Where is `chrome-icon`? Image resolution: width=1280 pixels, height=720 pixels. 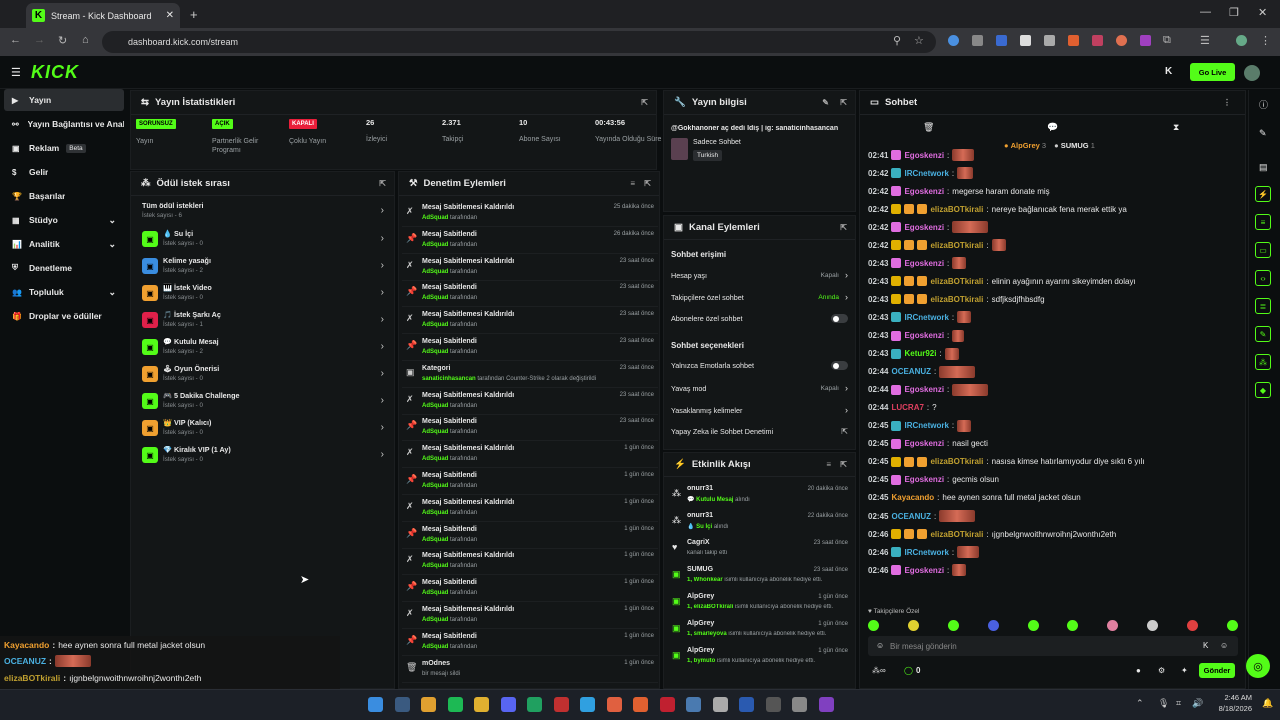 chrome-icon is located at coordinates (428, 704).